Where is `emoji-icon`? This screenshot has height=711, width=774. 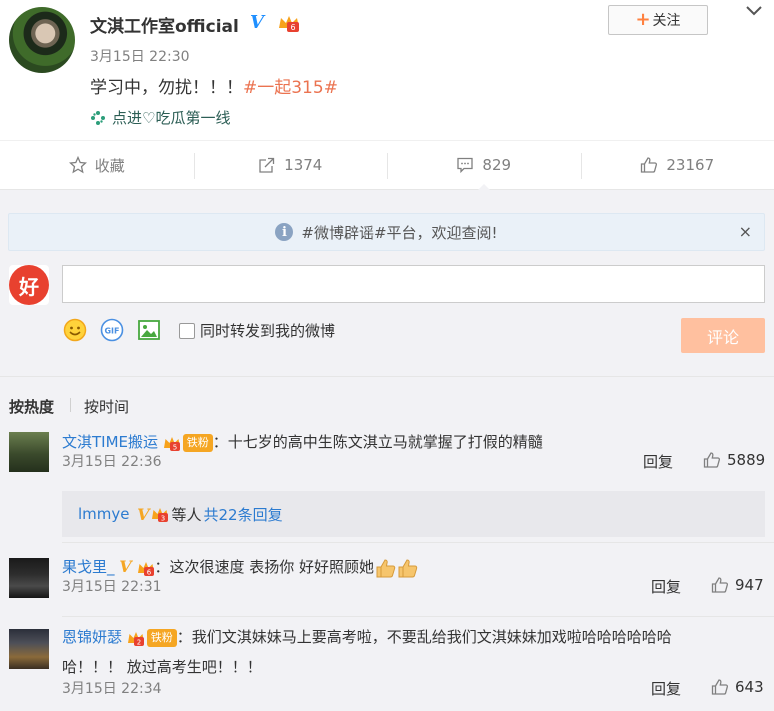 emoji-icon is located at coordinates (75, 330).